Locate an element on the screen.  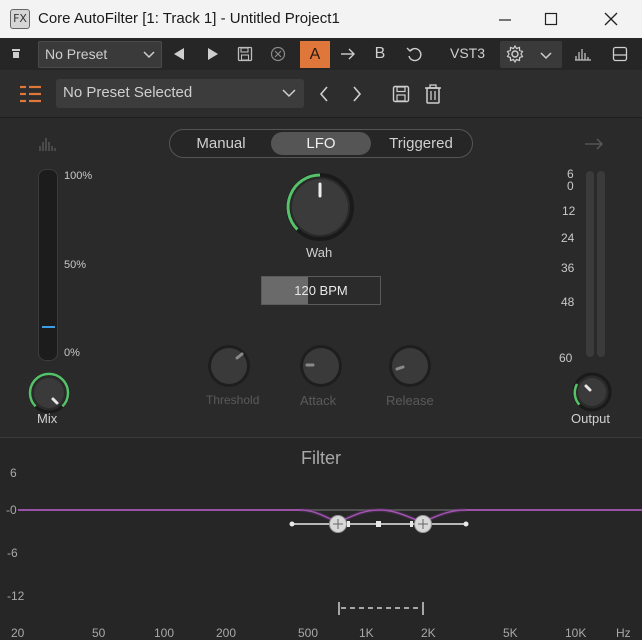
triangle-right-icon is located at coordinates (213, 54).